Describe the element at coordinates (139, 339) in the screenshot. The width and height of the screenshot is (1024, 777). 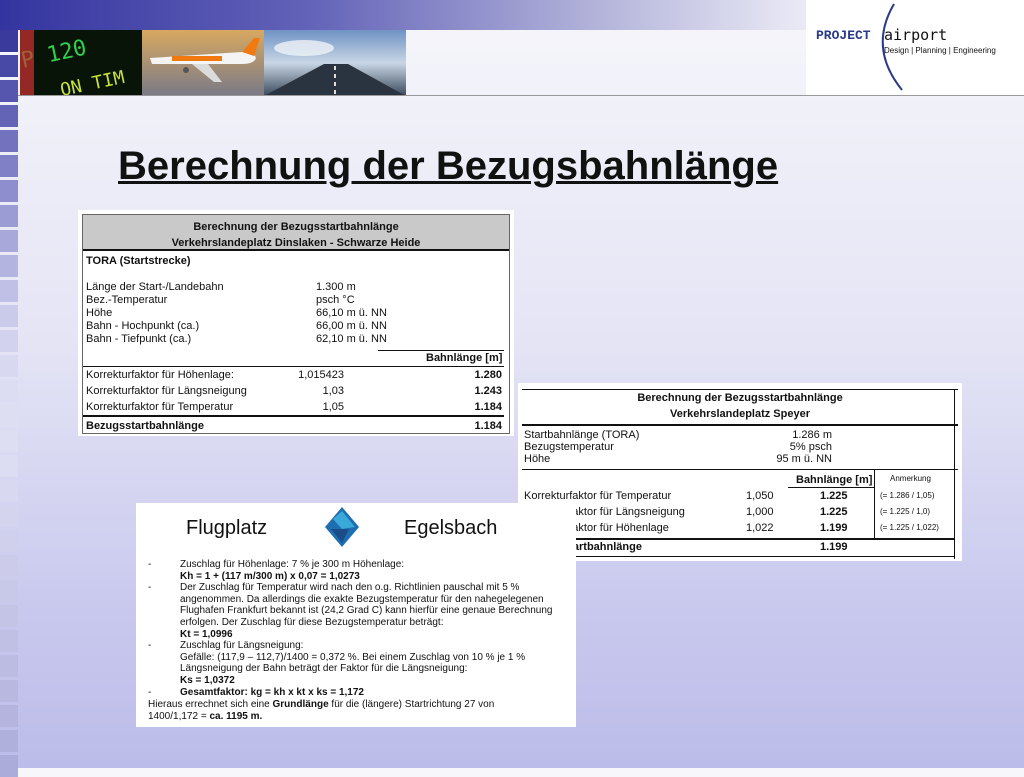
I see `param-label: Bahn - Tiefpunkt (ca.)` at that location.